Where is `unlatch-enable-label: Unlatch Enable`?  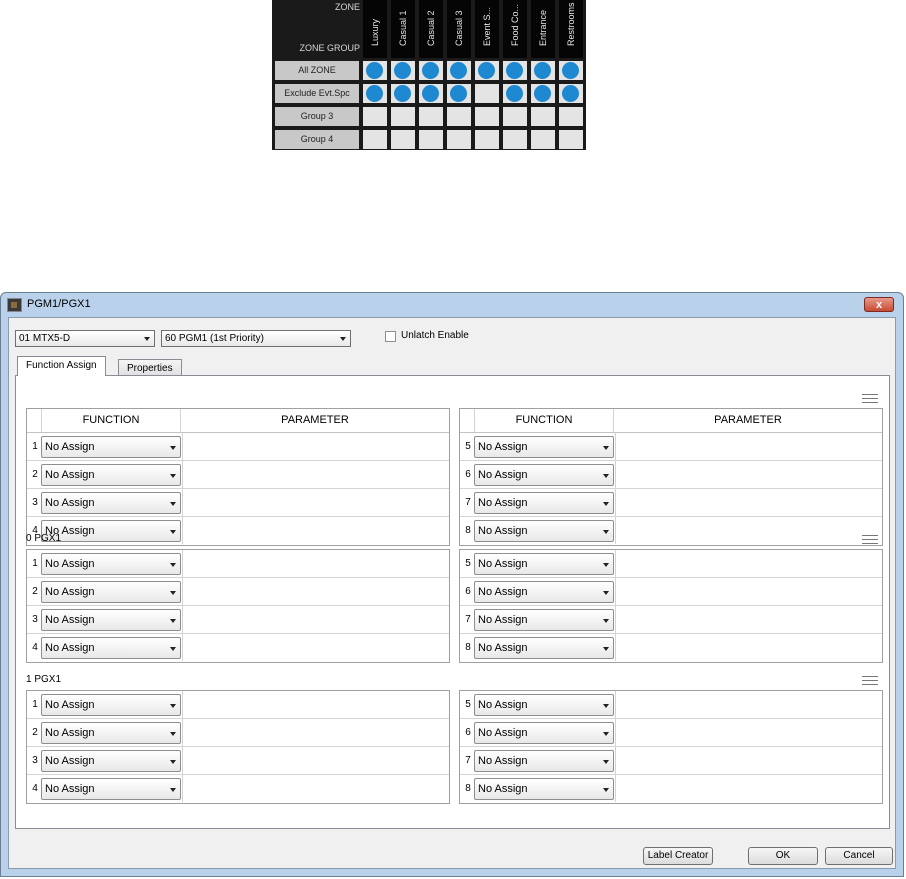
unlatch-enable-label: Unlatch Enable is located at coordinates (435, 335).